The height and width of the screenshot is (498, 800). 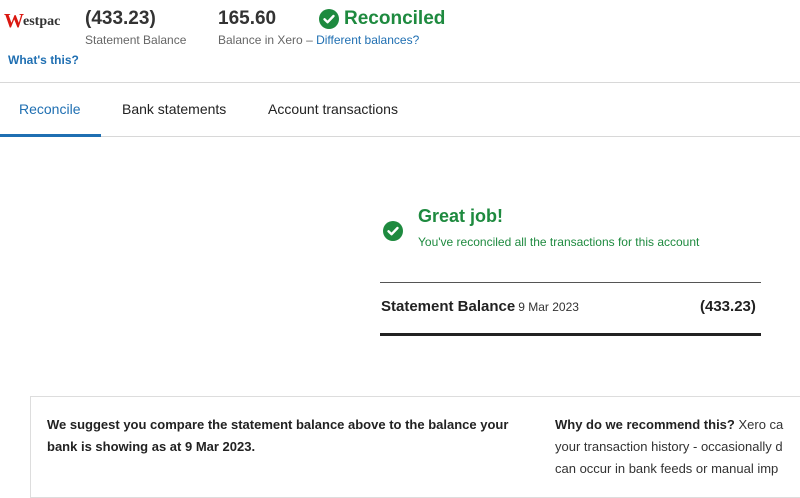 I want to click on reconciled-label: Reconciled, so click(x=395, y=18).